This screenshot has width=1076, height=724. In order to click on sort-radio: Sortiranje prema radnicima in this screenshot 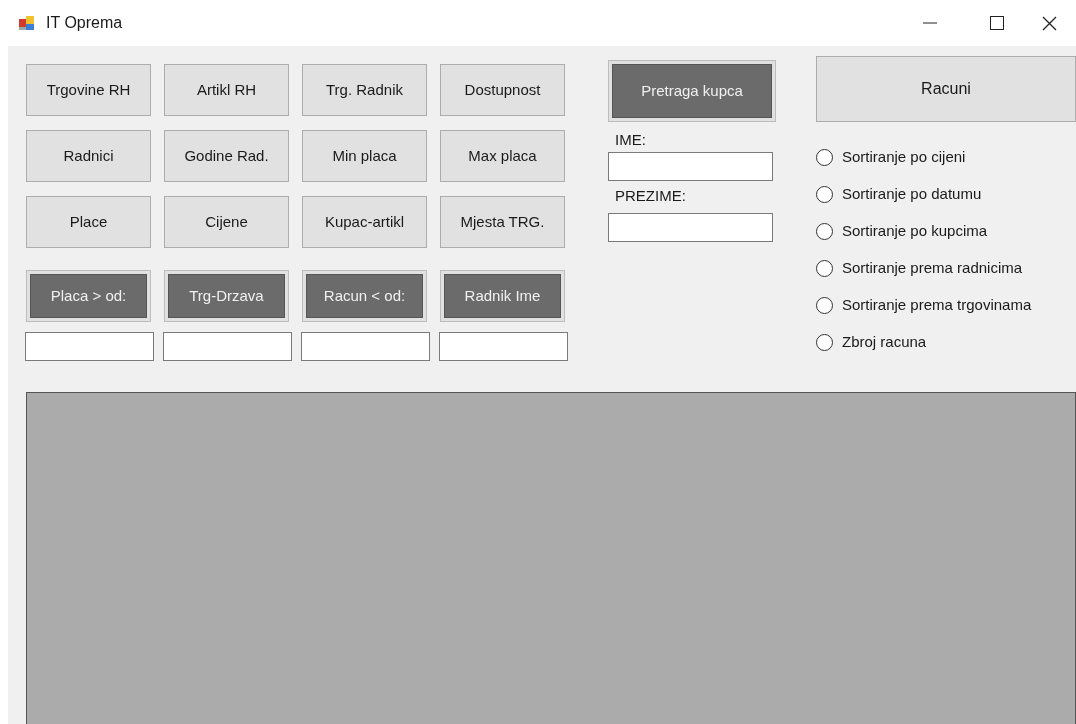, I will do `click(919, 268)`.